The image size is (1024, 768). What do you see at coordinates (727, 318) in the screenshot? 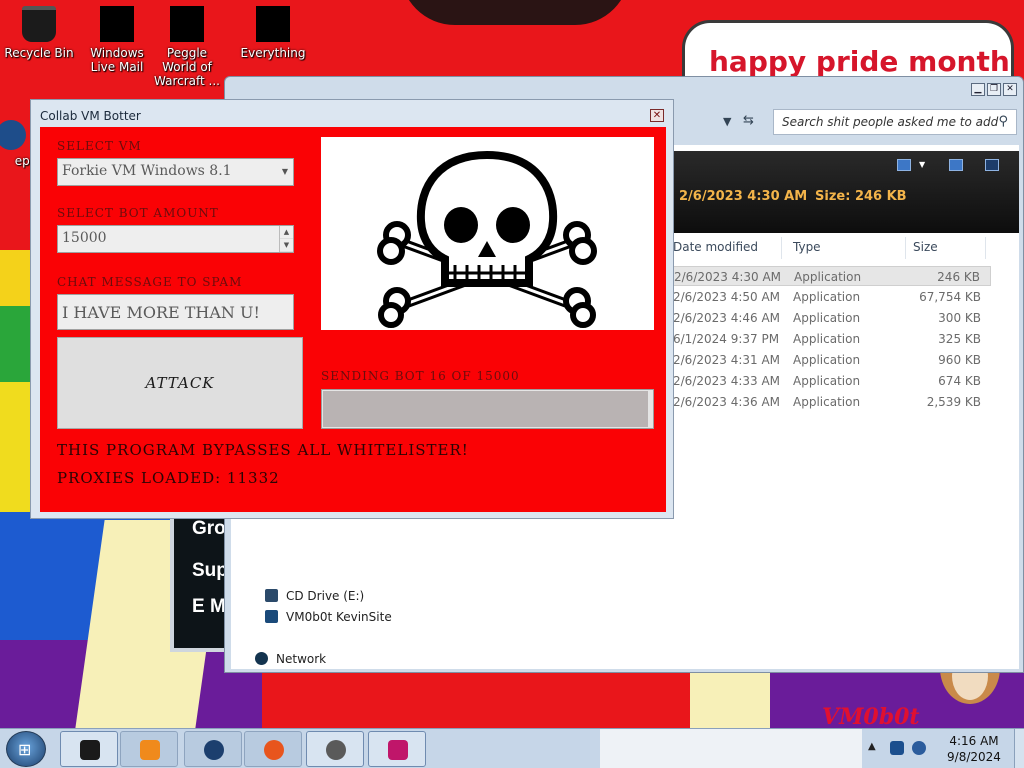
I see `file-date: 2/6/2023 4:46 AM` at bounding box center [727, 318].